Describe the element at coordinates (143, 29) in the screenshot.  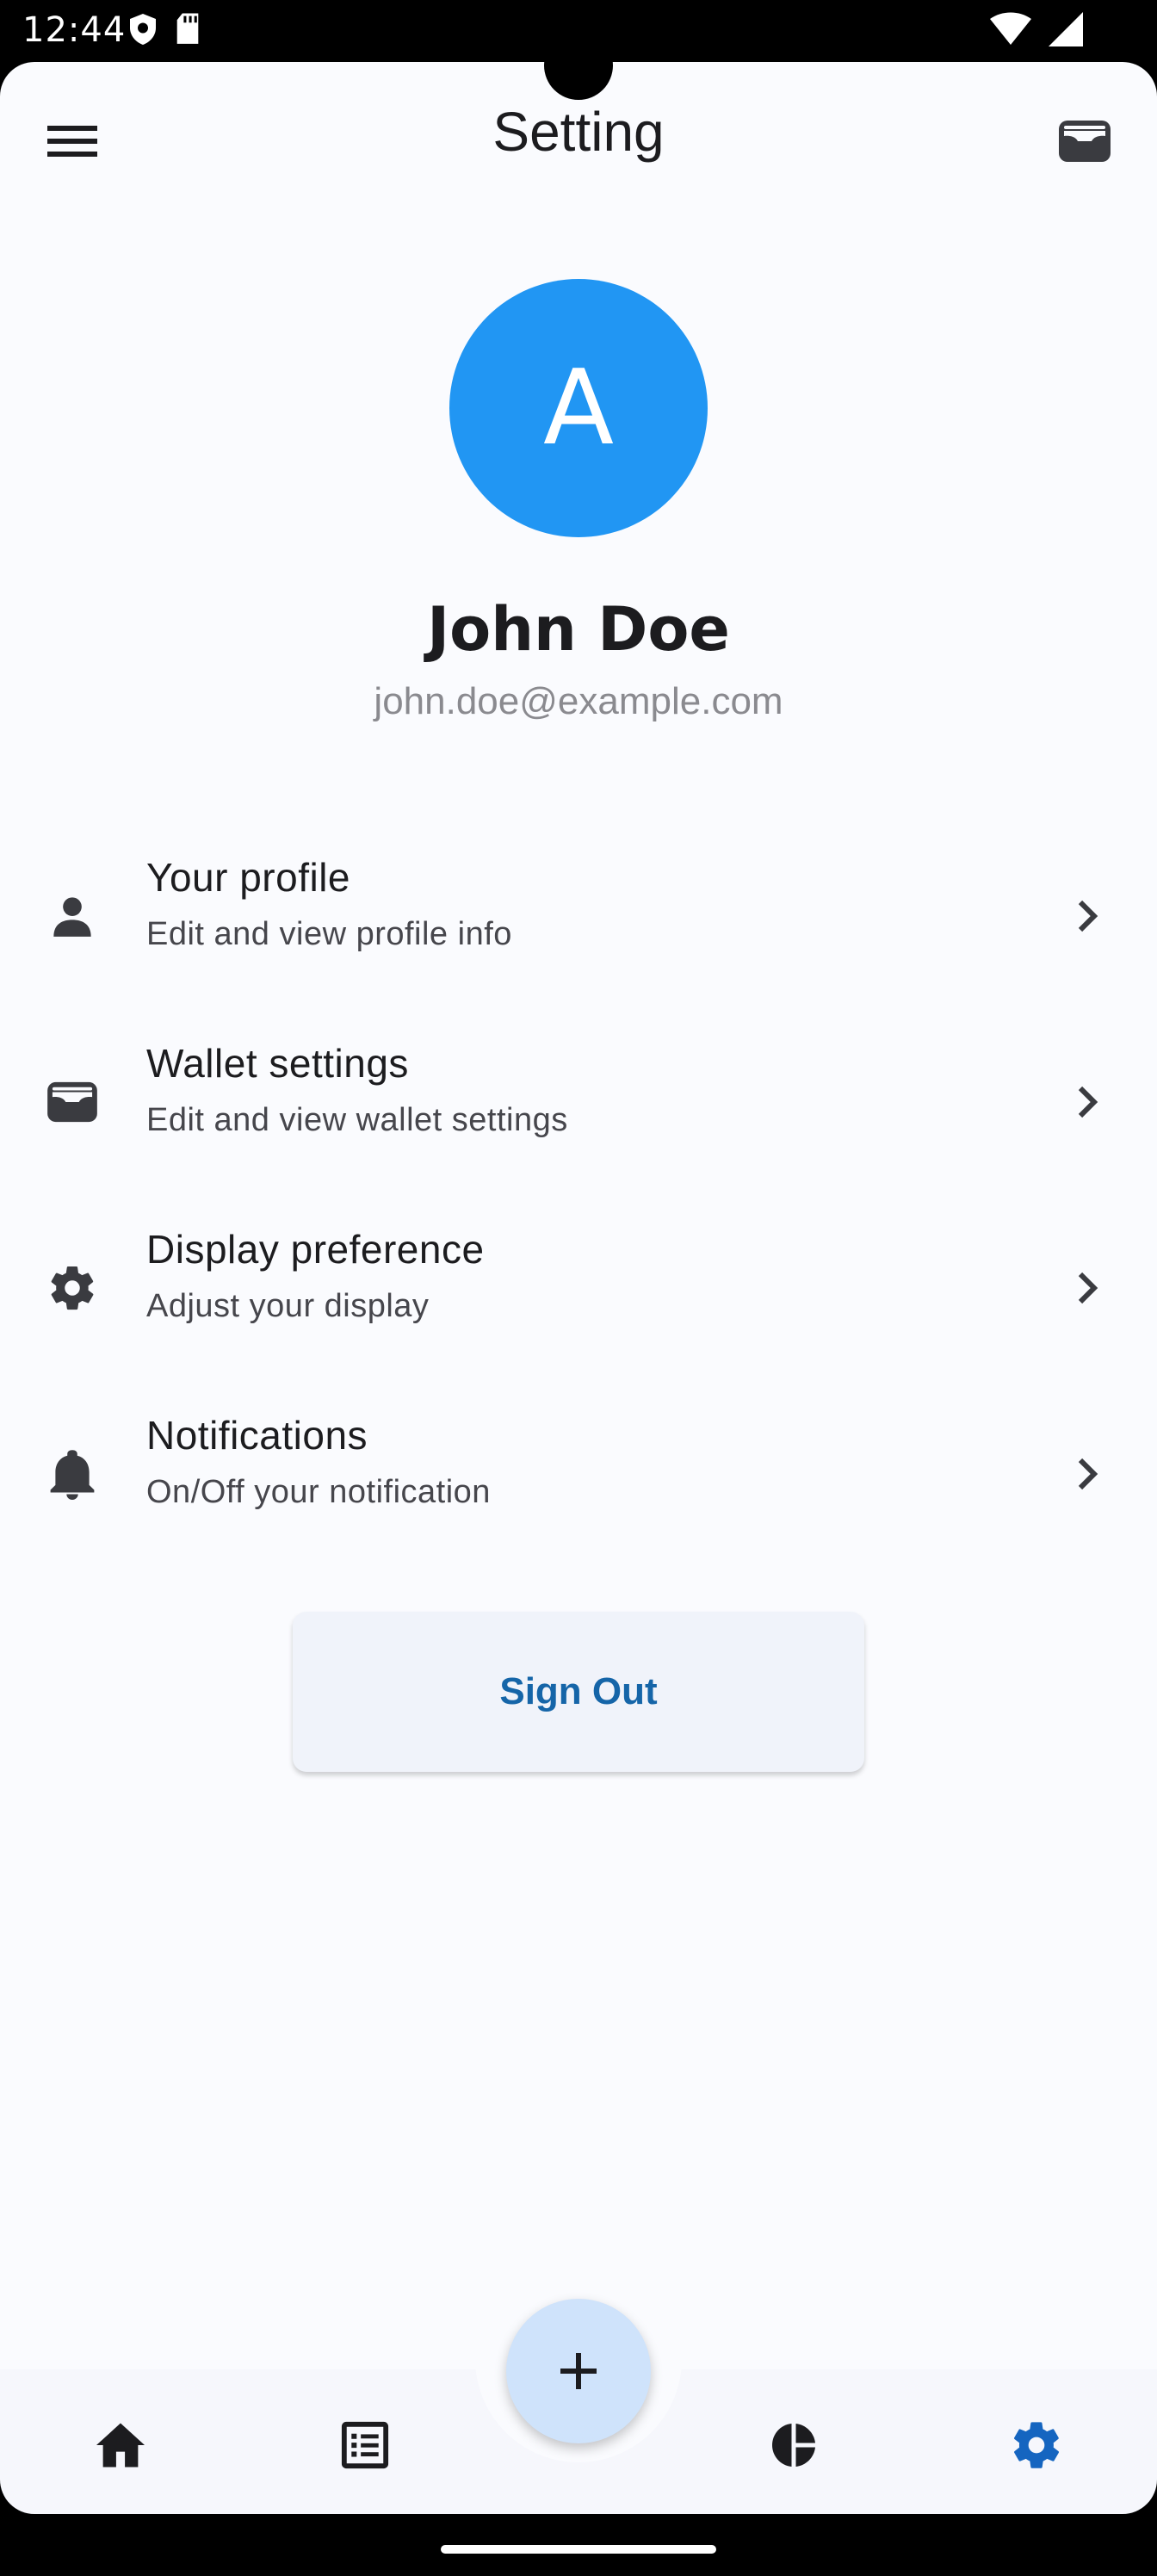
I see `shield-icon` at that location.